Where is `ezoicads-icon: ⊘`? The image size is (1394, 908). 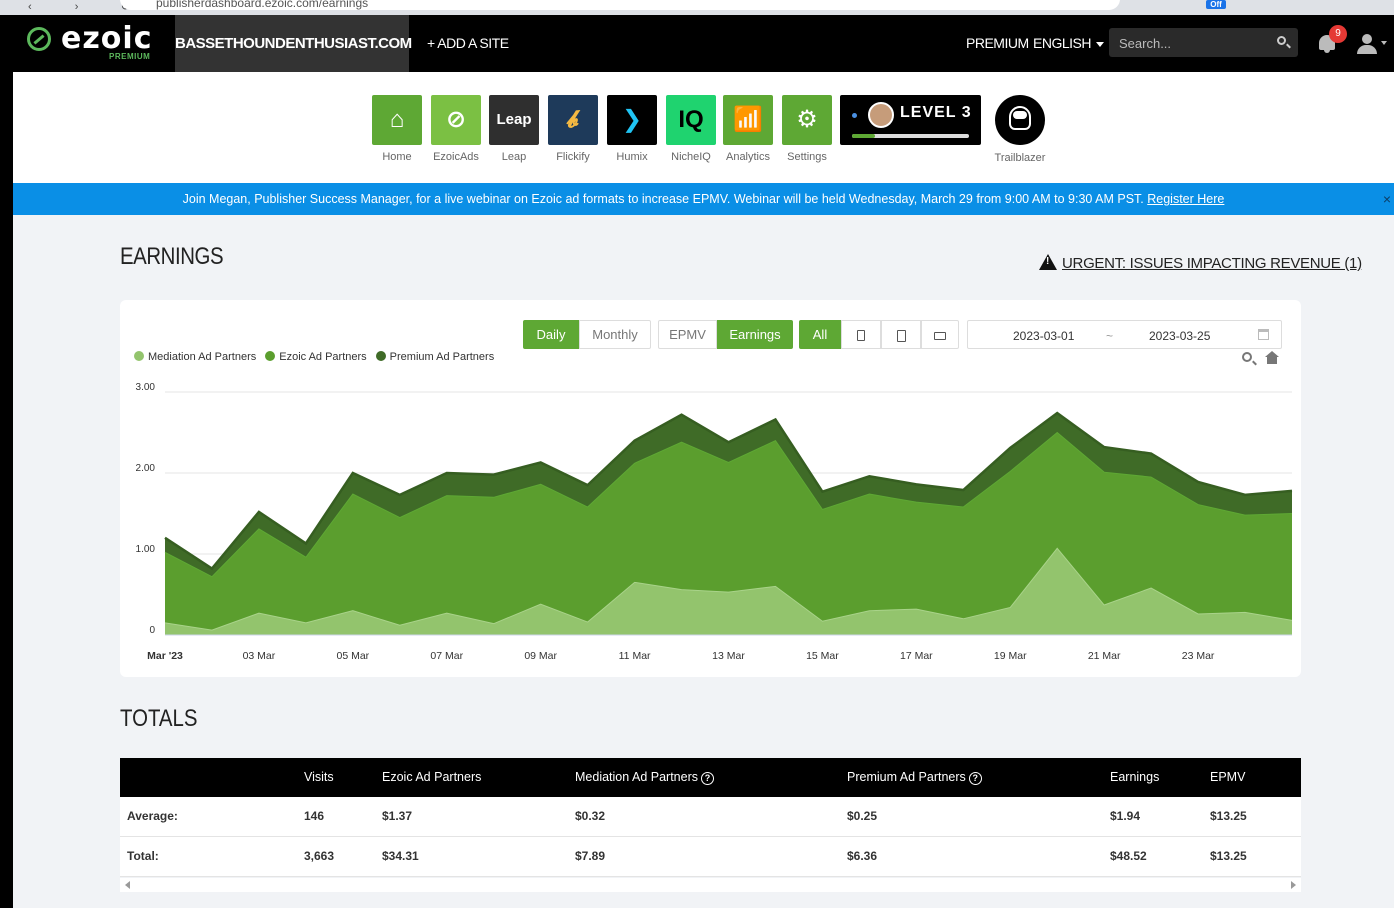 ezoicads-icon: ⊘ is located at coordinates (456, 120).